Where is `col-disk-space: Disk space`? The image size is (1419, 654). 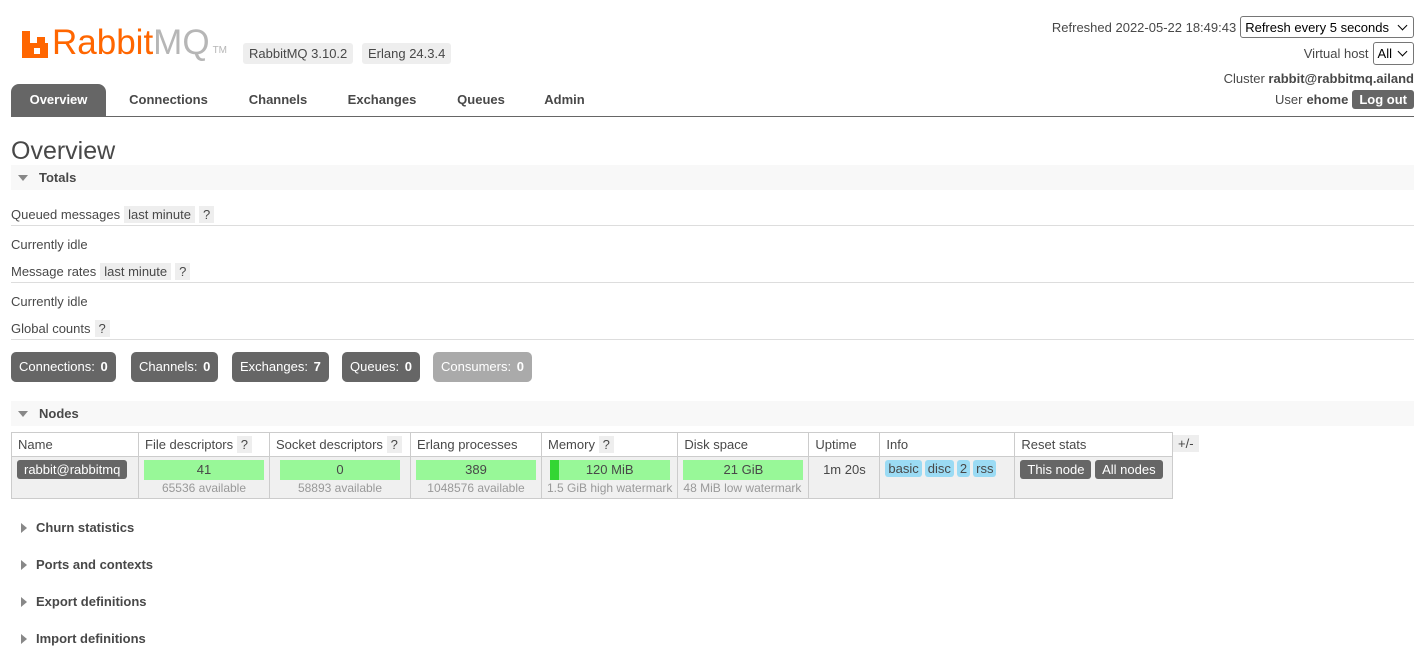
col-disk-space: Disk space is located at coordinates (743, 444).